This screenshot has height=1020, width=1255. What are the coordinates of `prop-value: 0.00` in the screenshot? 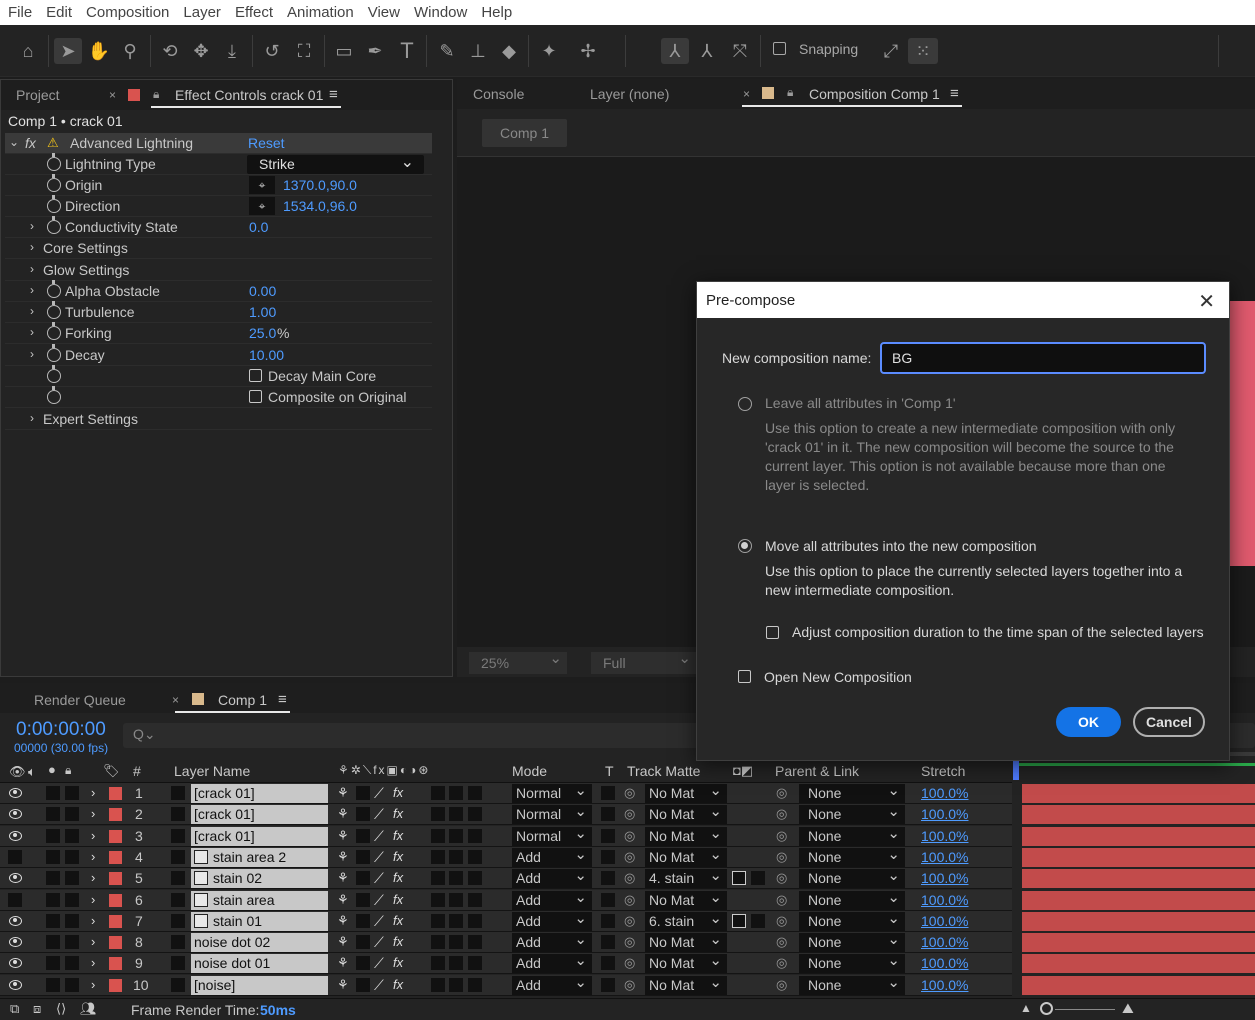 It's located at (262, 291).